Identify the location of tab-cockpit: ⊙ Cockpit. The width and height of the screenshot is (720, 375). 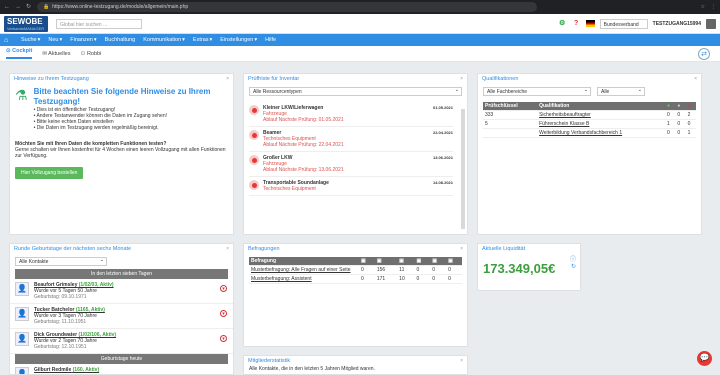
(19, 53).